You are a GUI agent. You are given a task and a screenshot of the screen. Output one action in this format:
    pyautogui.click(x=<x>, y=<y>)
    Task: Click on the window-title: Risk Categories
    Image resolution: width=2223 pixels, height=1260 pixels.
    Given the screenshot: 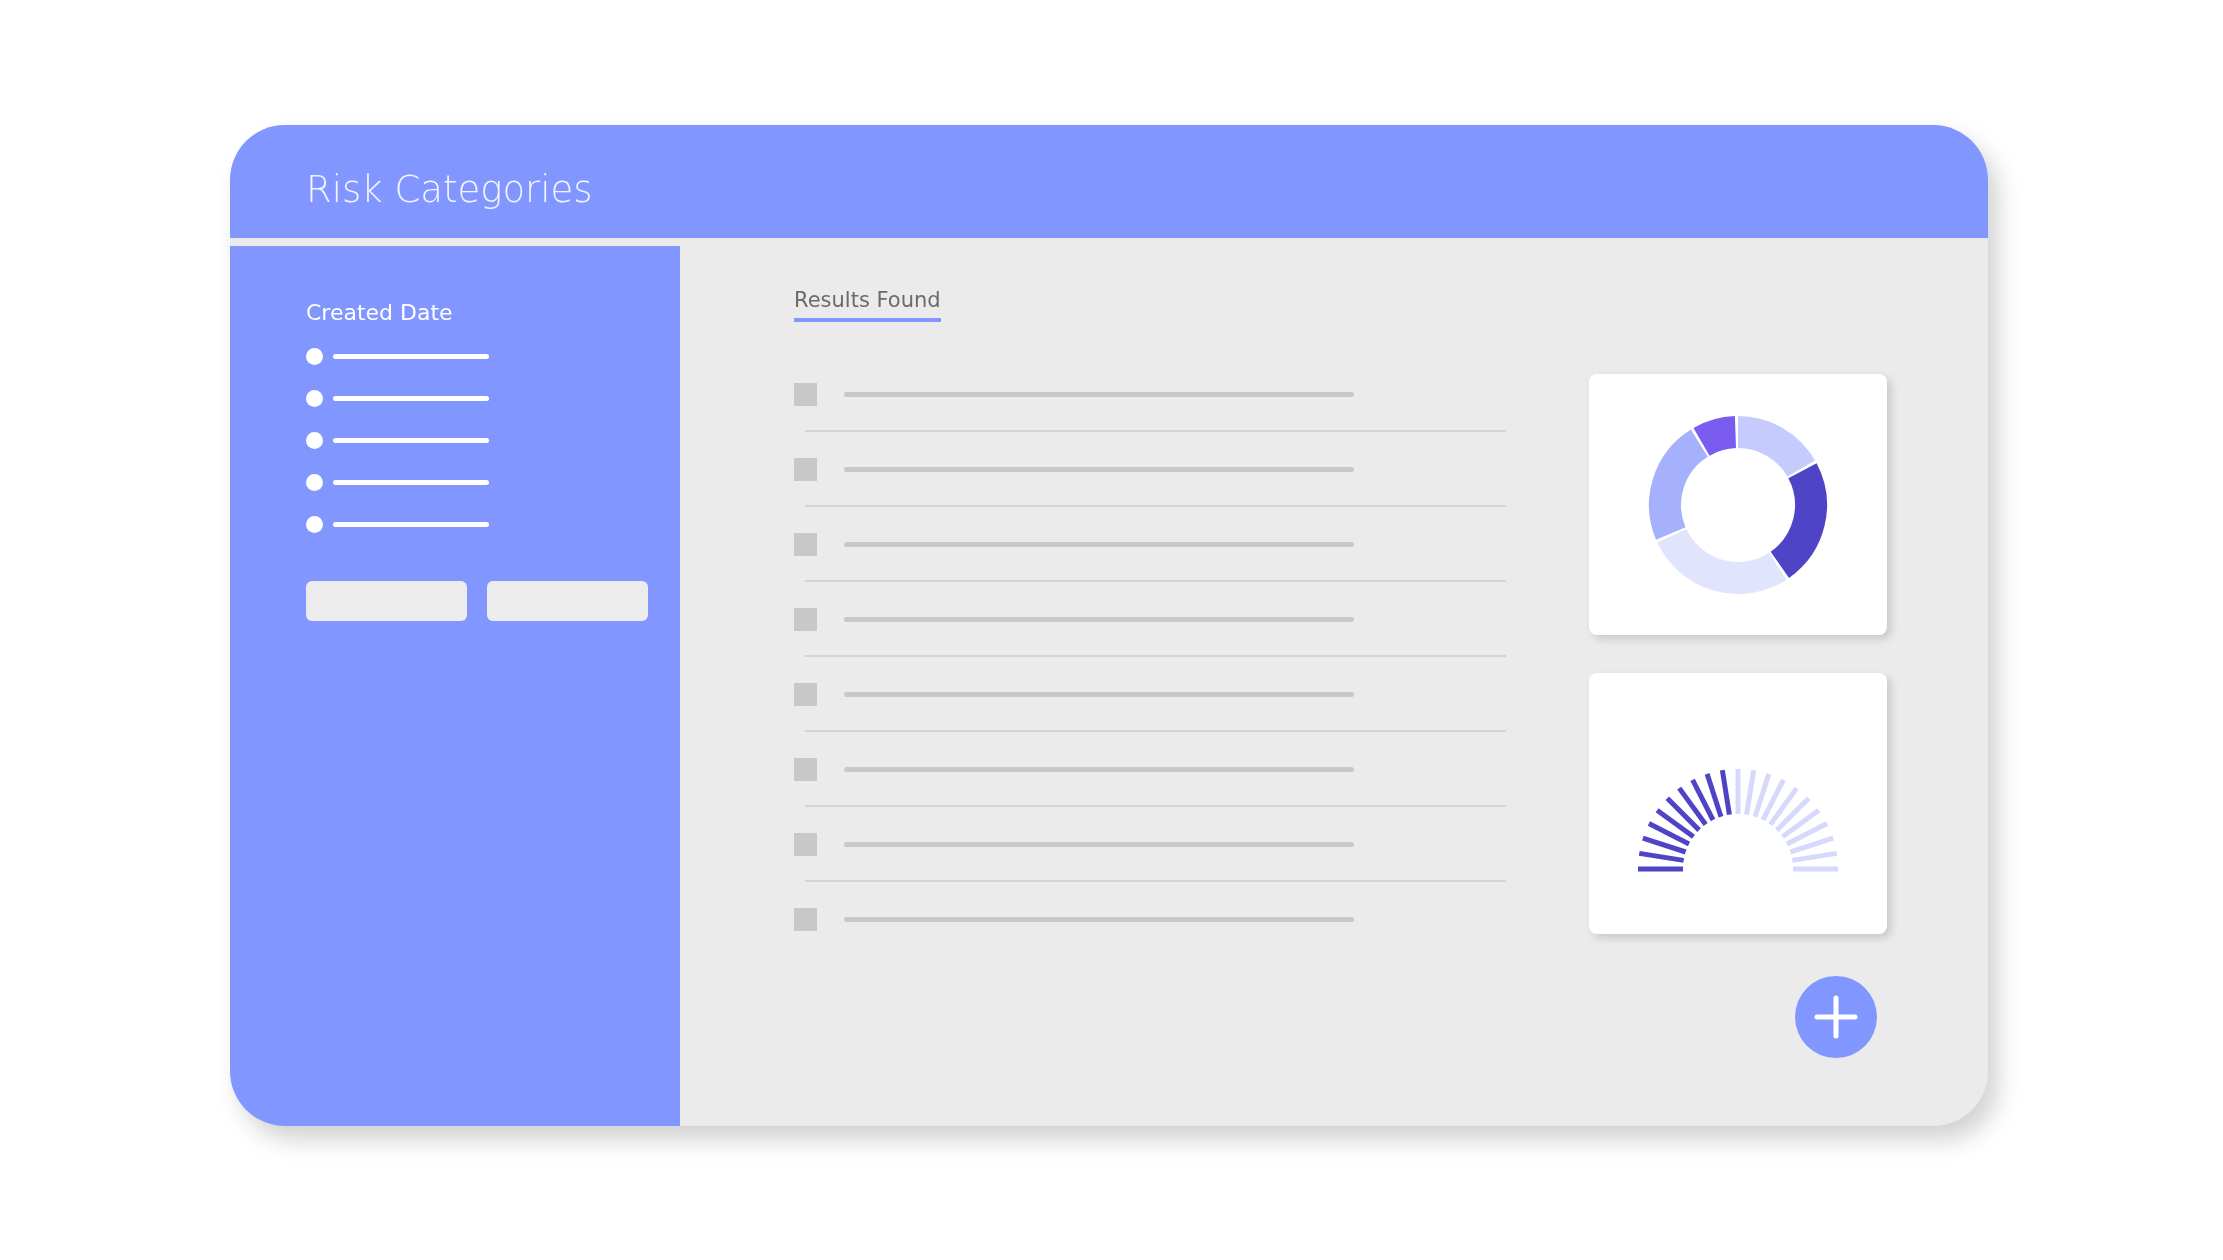 What is the action you would take?
    pyautogui.click(x=449, y=189)
    